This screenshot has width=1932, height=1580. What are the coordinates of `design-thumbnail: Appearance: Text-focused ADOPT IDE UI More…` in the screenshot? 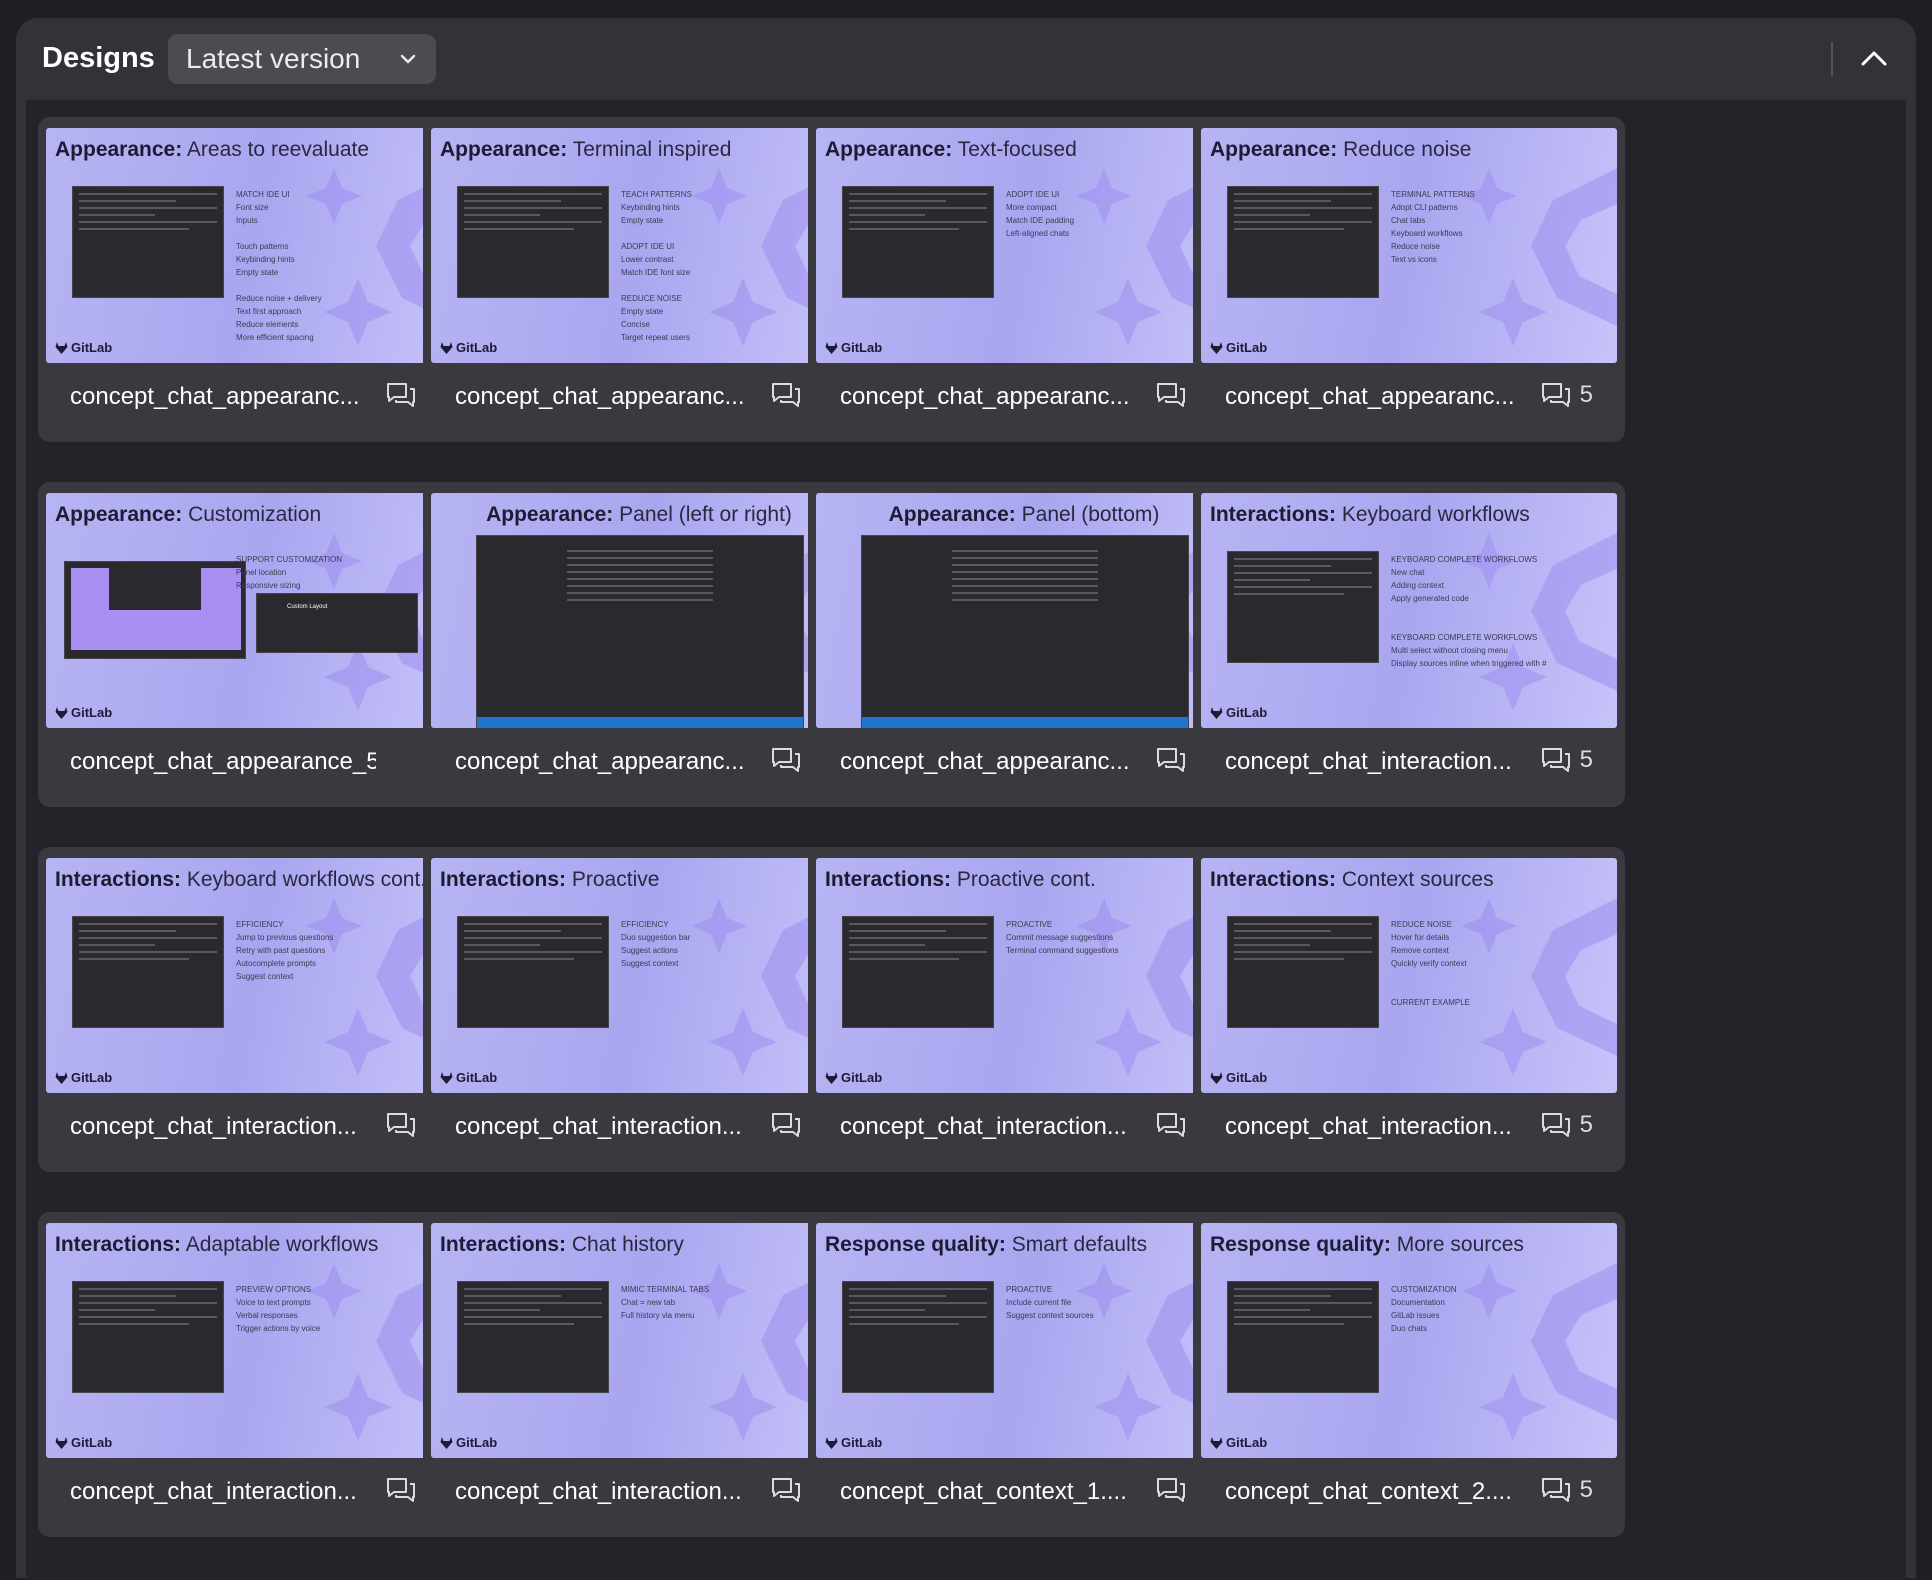 It's located at (1024, 245).